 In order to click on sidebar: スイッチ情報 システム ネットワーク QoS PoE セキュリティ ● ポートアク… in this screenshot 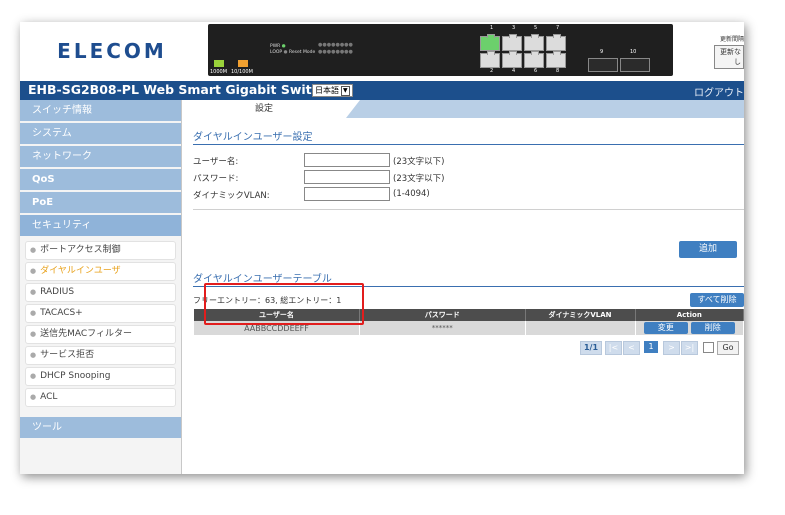, I will do `click(101, 287)`.